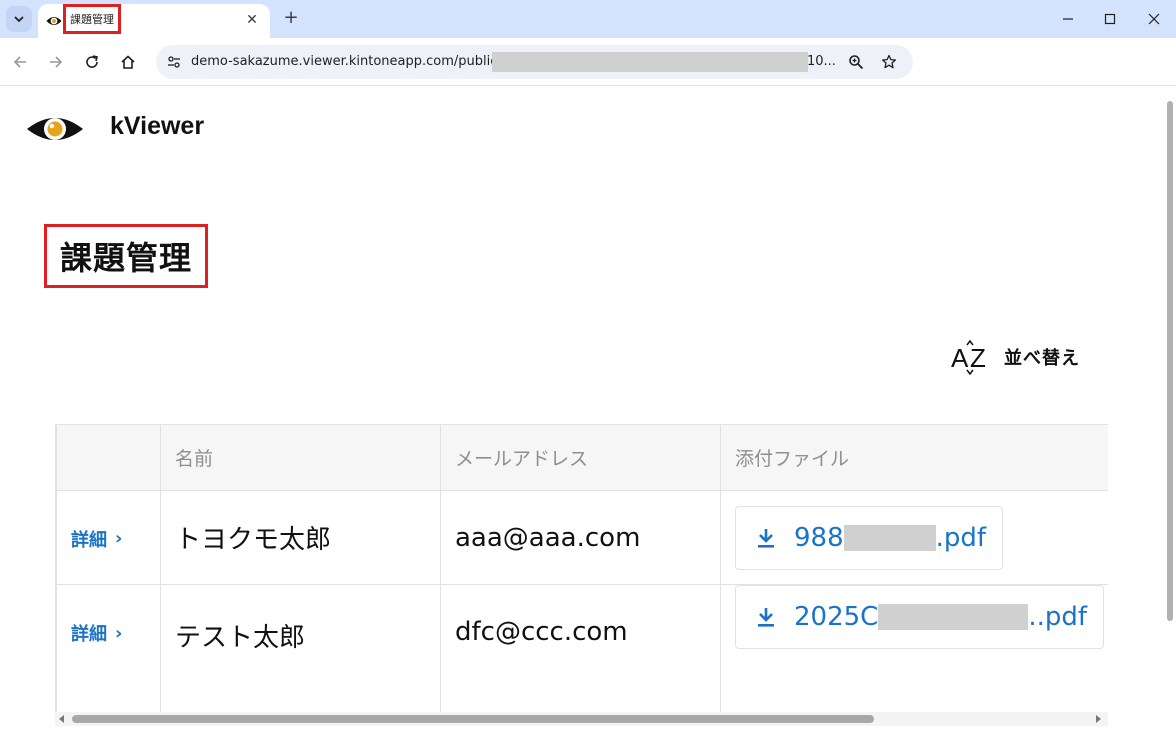 The height and width of the screenshot is (753, 1176). I want to click on page-title-highlight: 課題管理, so click(126, 256).